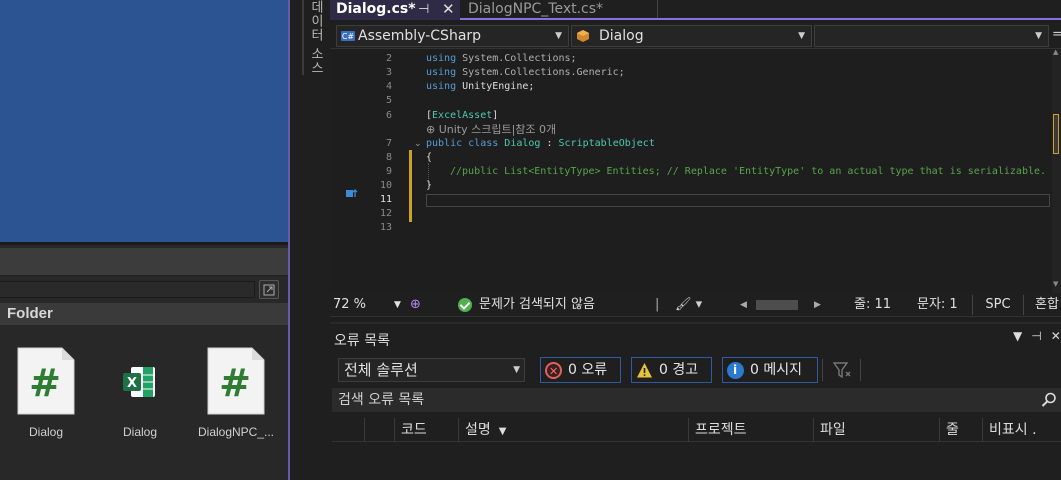 Image resolution: width=1061 pixels, height=480 pixels. Describe the element at coordinates (388, 58) in the screenshot. I see `line-number: 2` at that location.